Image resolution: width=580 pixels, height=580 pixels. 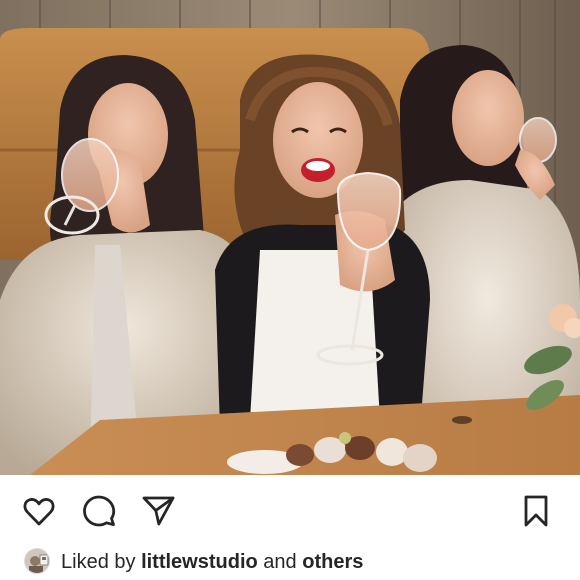 I want to click on bookmark-outline-icon, so click(x=536, y=511).